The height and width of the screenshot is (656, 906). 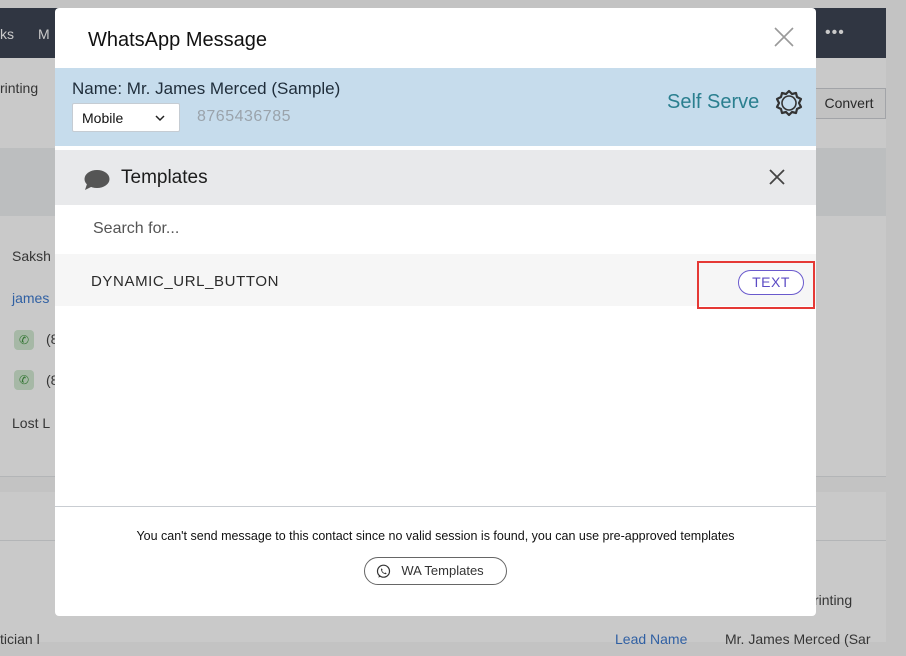 I want to click on contact-name: Name: Mr. James Merced (Sample), so click(x=206, y=88).